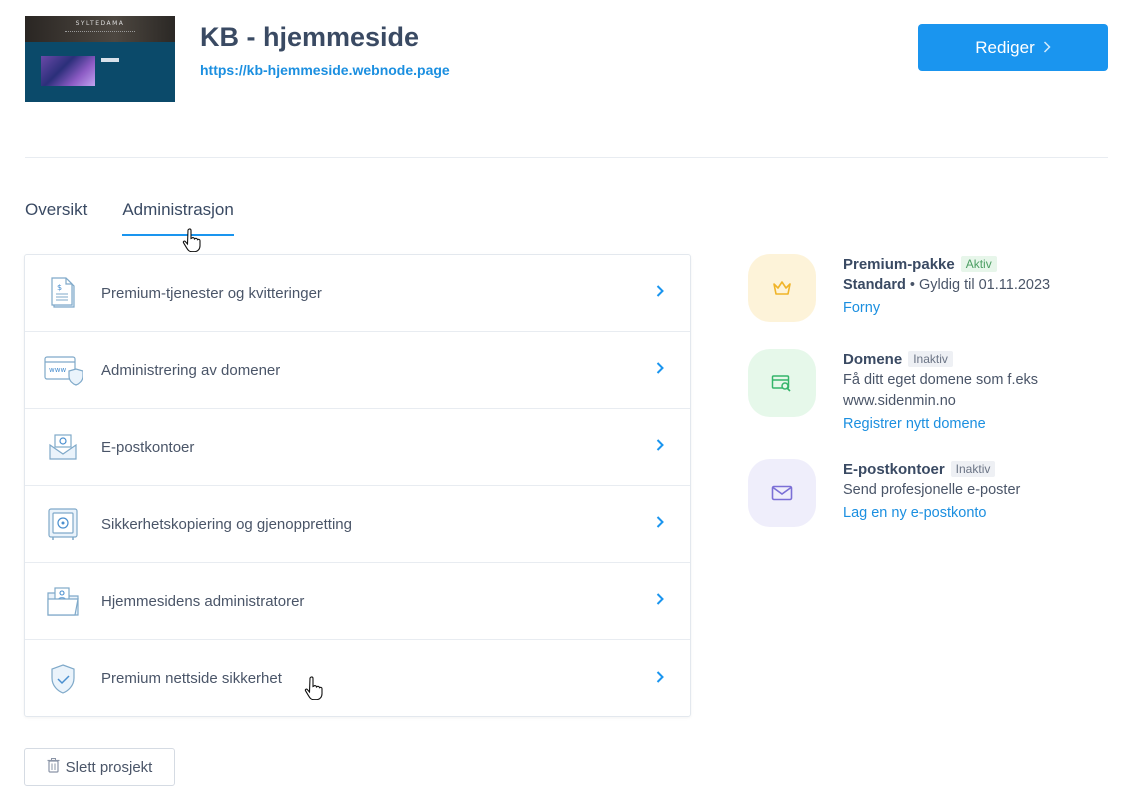 This screenshot has height=800, width=1131. Describe the element at coordinates (100, 29) in the screenshot. I see `thumbnail-header: SYLTEDAMA` at that location.